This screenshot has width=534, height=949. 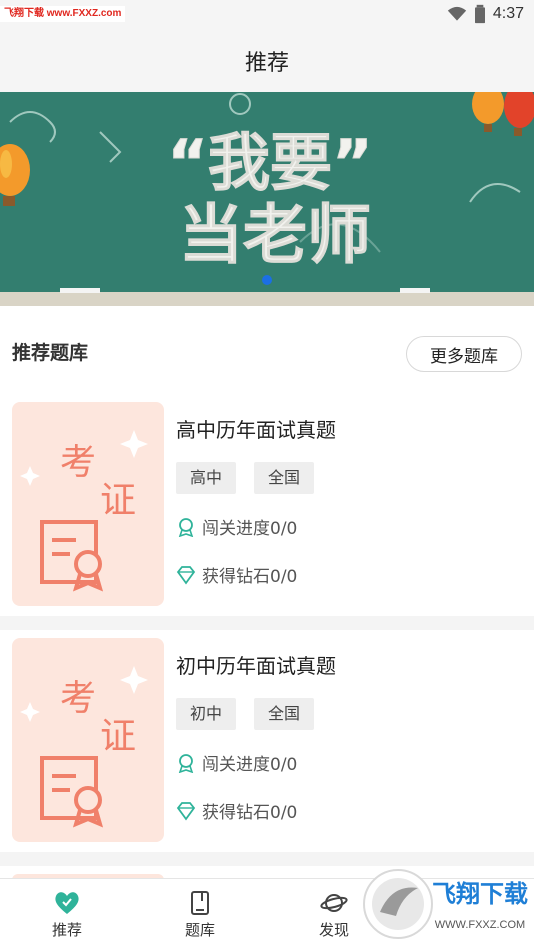 What do you see at coordinates (266, 63) in the screenshot?
I see `page-title: 推荐` at bounding box center [266, 63].